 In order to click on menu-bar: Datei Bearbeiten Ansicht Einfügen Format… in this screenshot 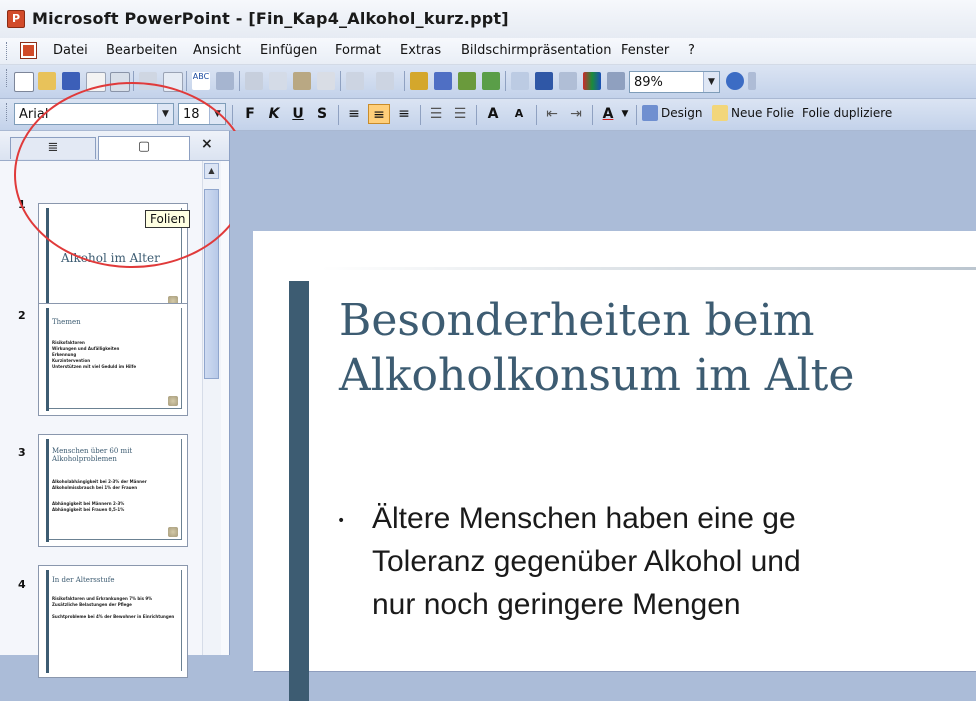, I will do `click(488, 51)`.